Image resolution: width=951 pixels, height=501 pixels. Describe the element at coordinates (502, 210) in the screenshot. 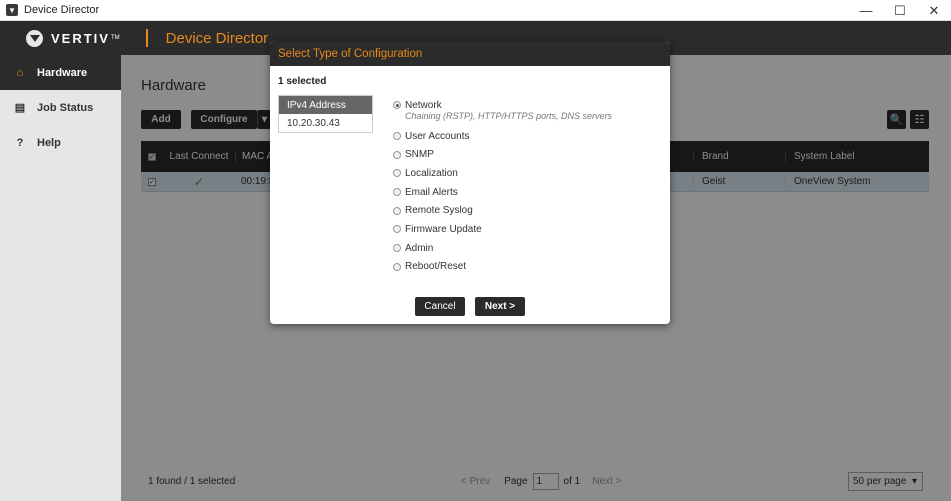

I see `option-remote-syslog: Remote Syslog` at that location.